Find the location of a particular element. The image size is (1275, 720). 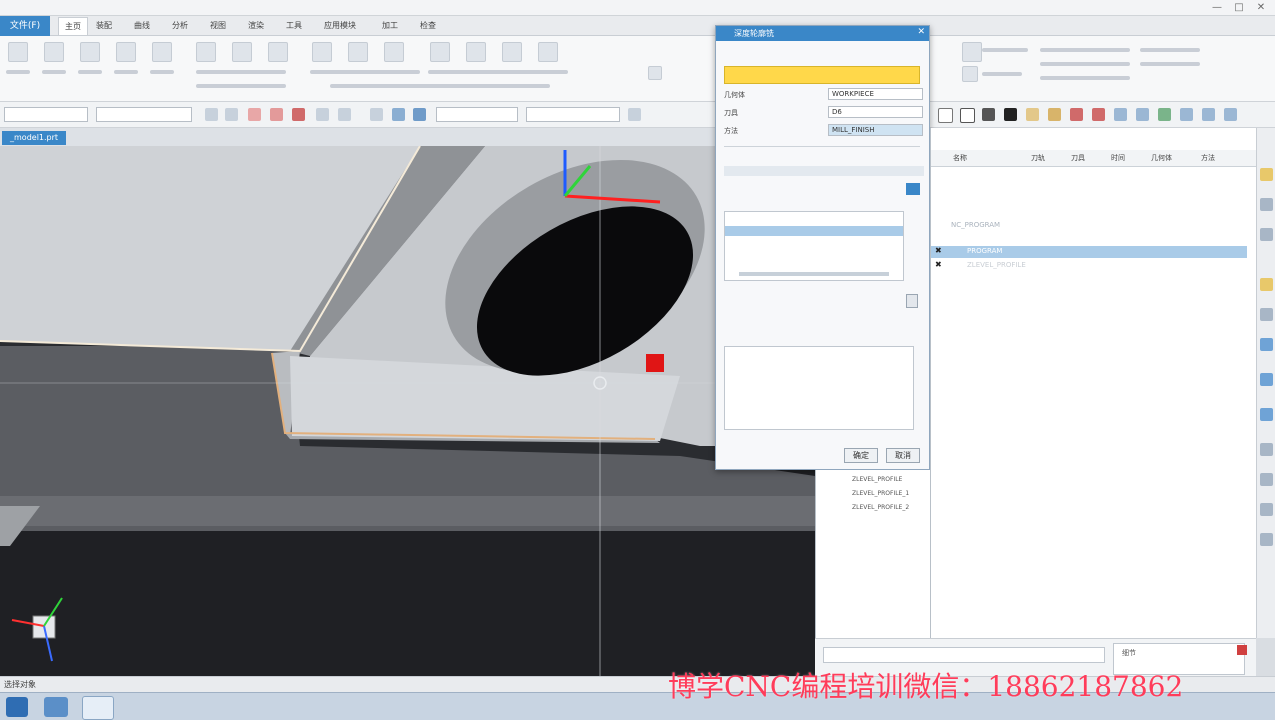

display-icon is located at coordinates (970, 74).